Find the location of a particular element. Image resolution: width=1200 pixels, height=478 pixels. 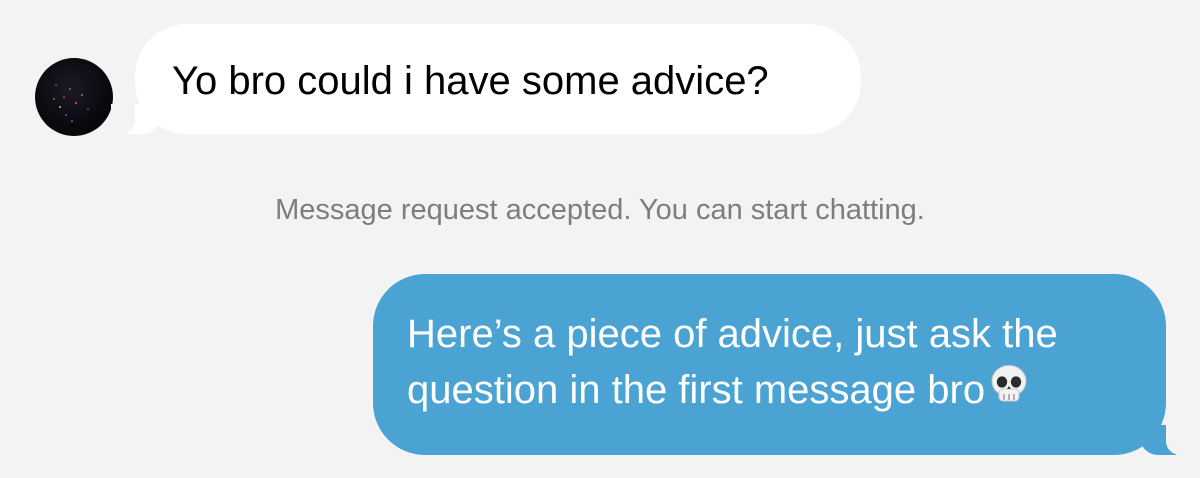

outgoing-message-line-2-text: question in the first message bro is located at coordinates (696, 390).